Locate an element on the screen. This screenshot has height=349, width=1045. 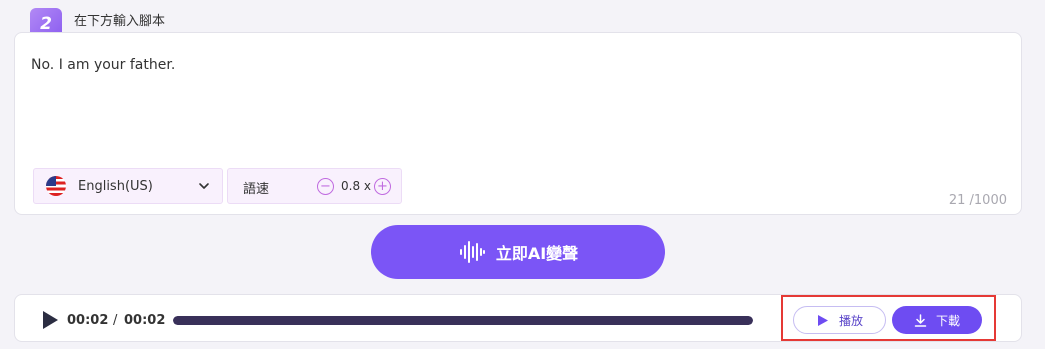
speed-value: 0.8 x is located at coordinates (356, 186).